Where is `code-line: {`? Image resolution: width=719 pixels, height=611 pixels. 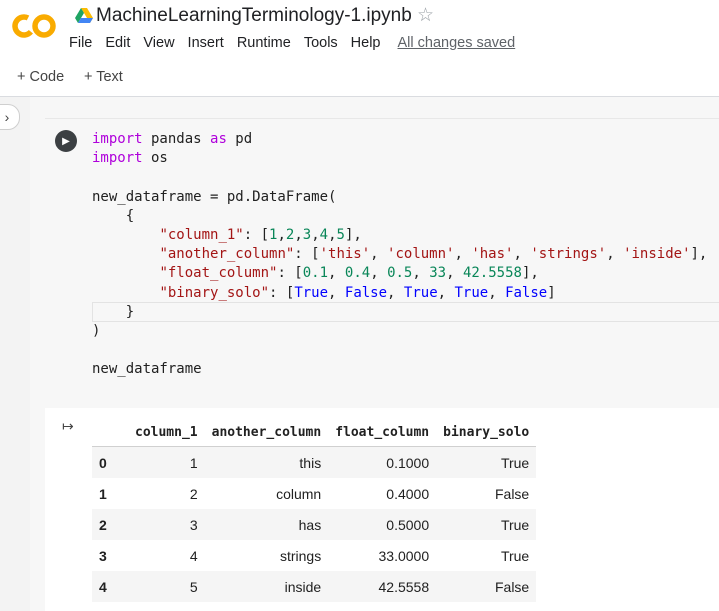
code-line: { is located at coordinates (399, 216).